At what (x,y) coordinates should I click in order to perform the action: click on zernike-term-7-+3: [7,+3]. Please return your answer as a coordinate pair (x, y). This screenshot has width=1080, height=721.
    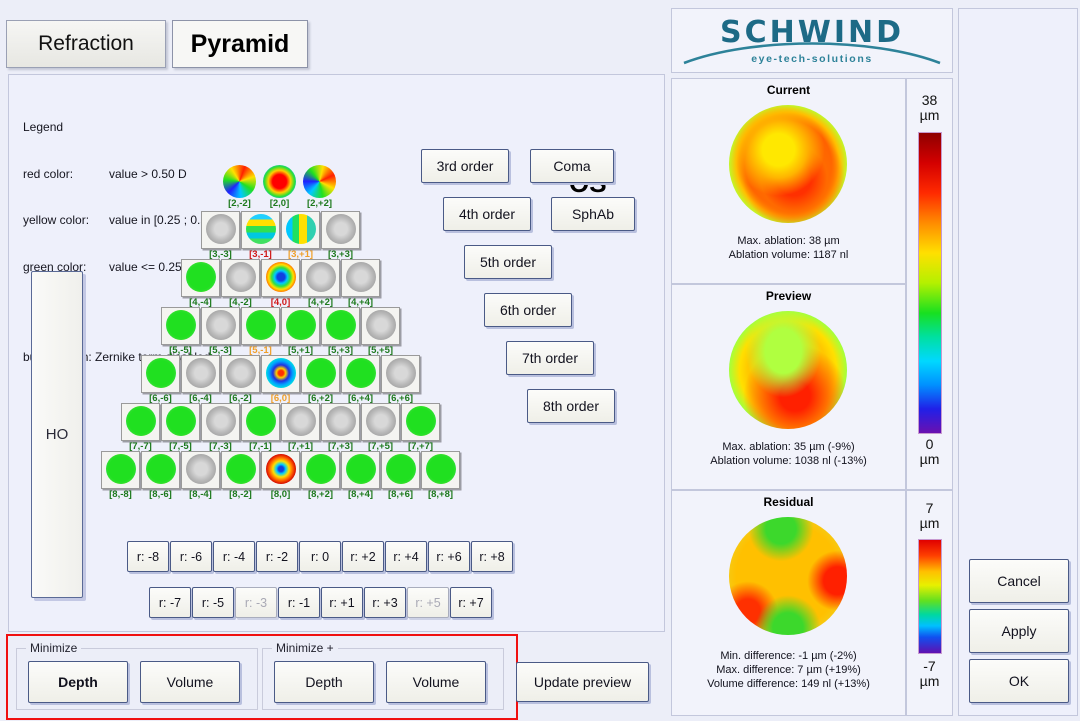
    Looking at the image, I should click on (340, 427).